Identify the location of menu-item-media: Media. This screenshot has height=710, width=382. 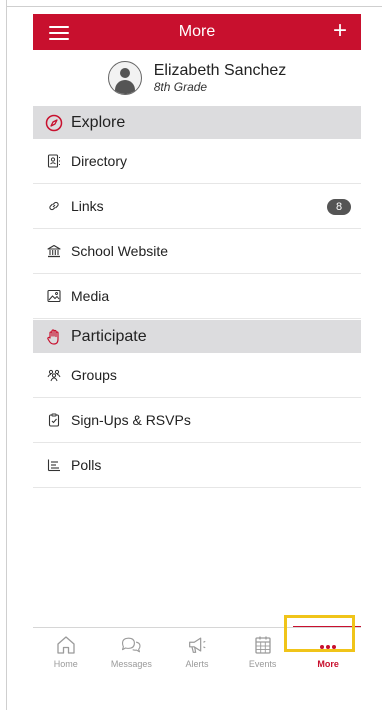
(197, 296).